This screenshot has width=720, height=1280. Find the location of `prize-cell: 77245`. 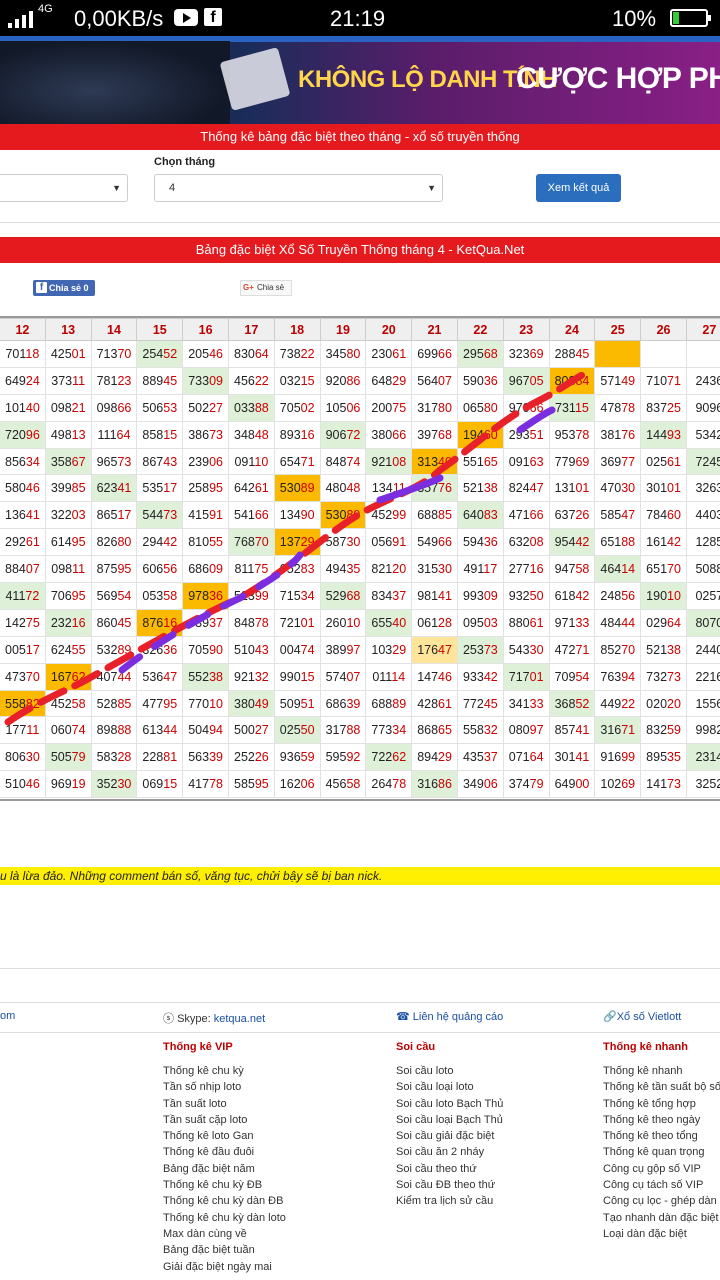

prize-cell: 77245 is located at coordinates (480, 703).